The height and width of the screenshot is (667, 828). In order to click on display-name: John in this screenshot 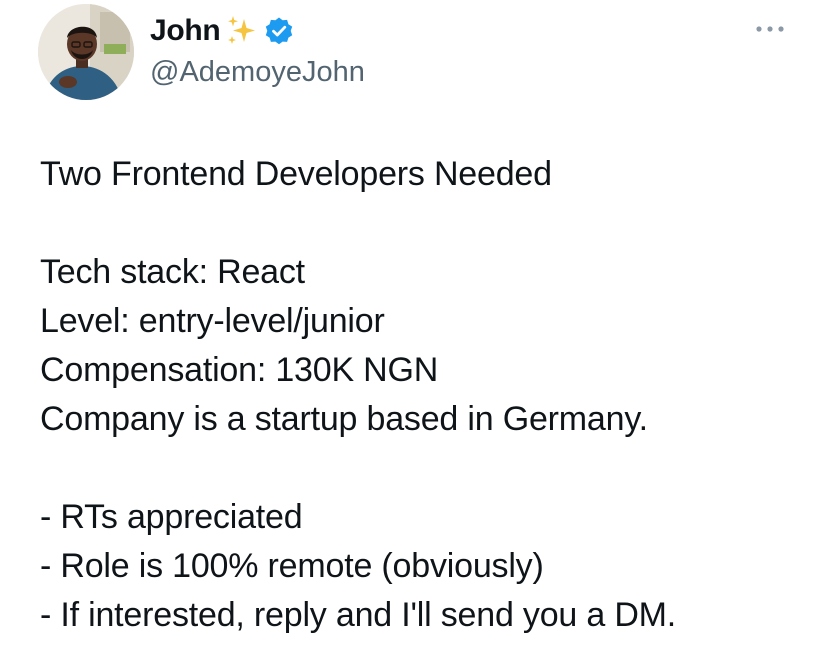, I will do `click(185, 31)`.